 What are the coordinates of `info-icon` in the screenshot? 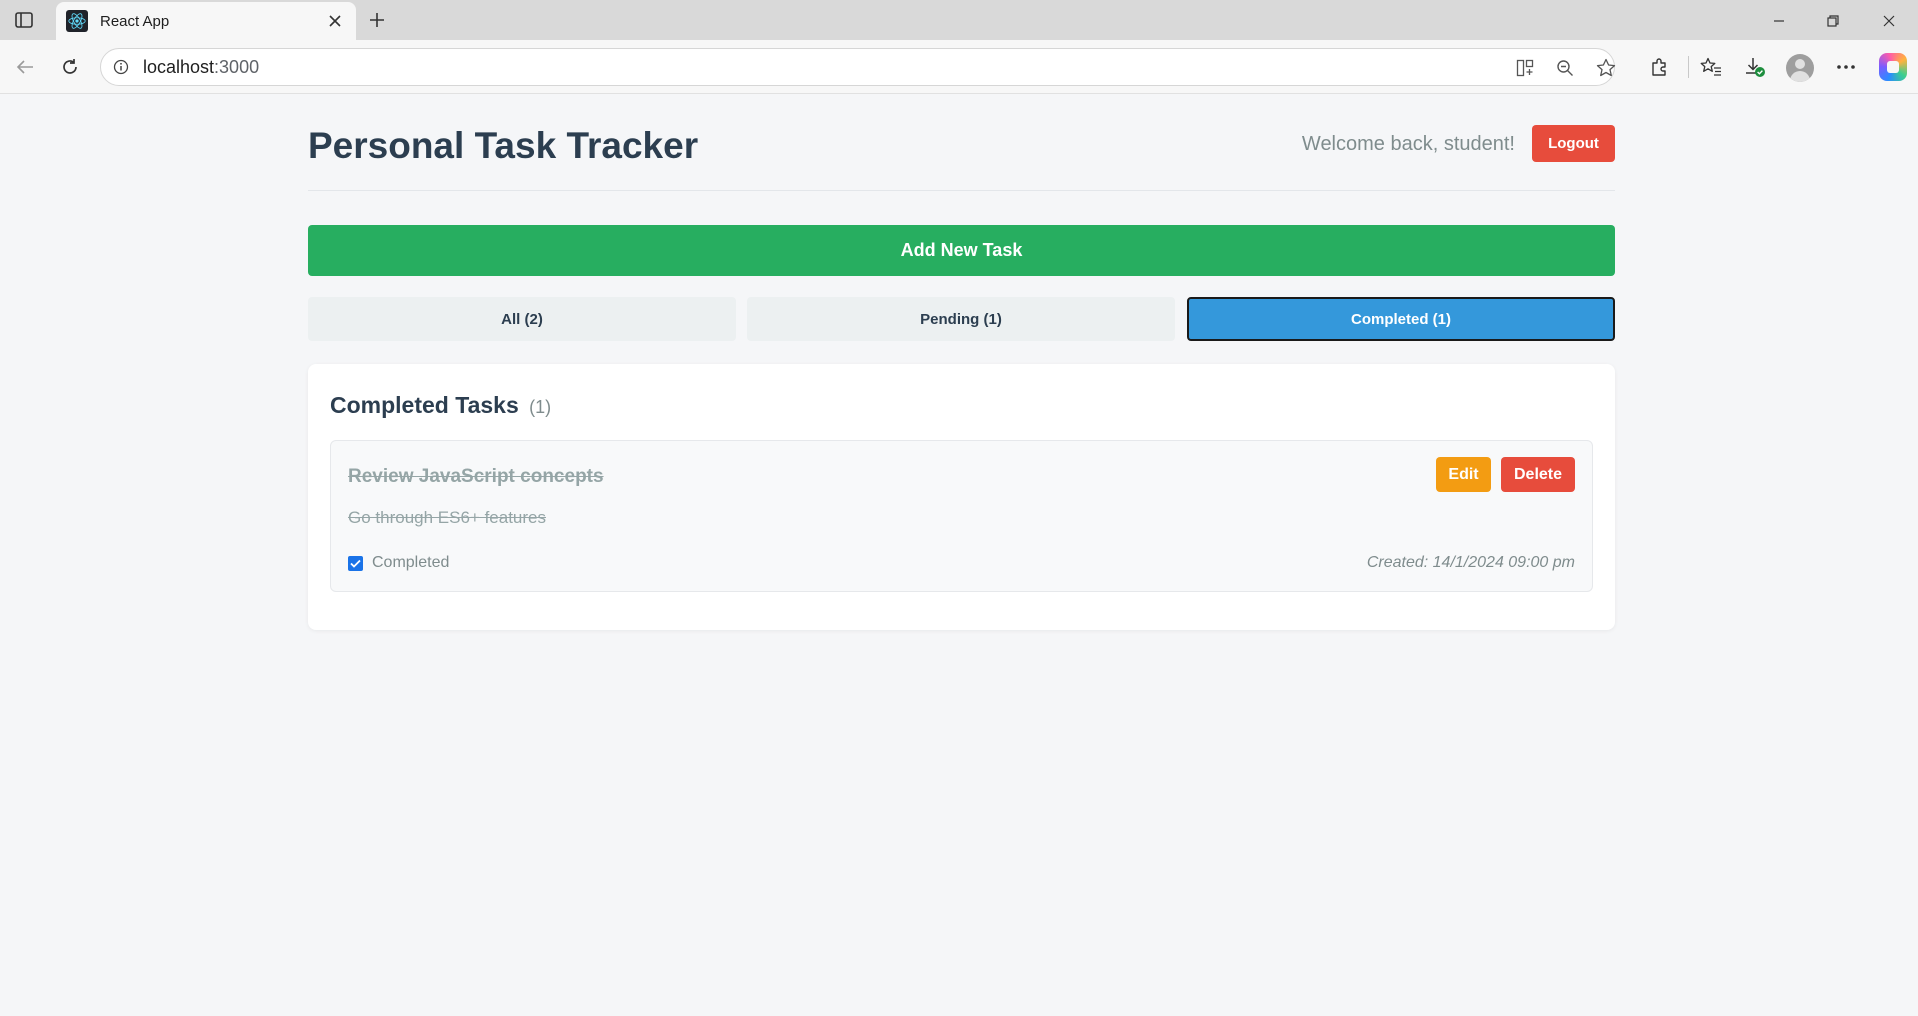 It's located at (121, 67).